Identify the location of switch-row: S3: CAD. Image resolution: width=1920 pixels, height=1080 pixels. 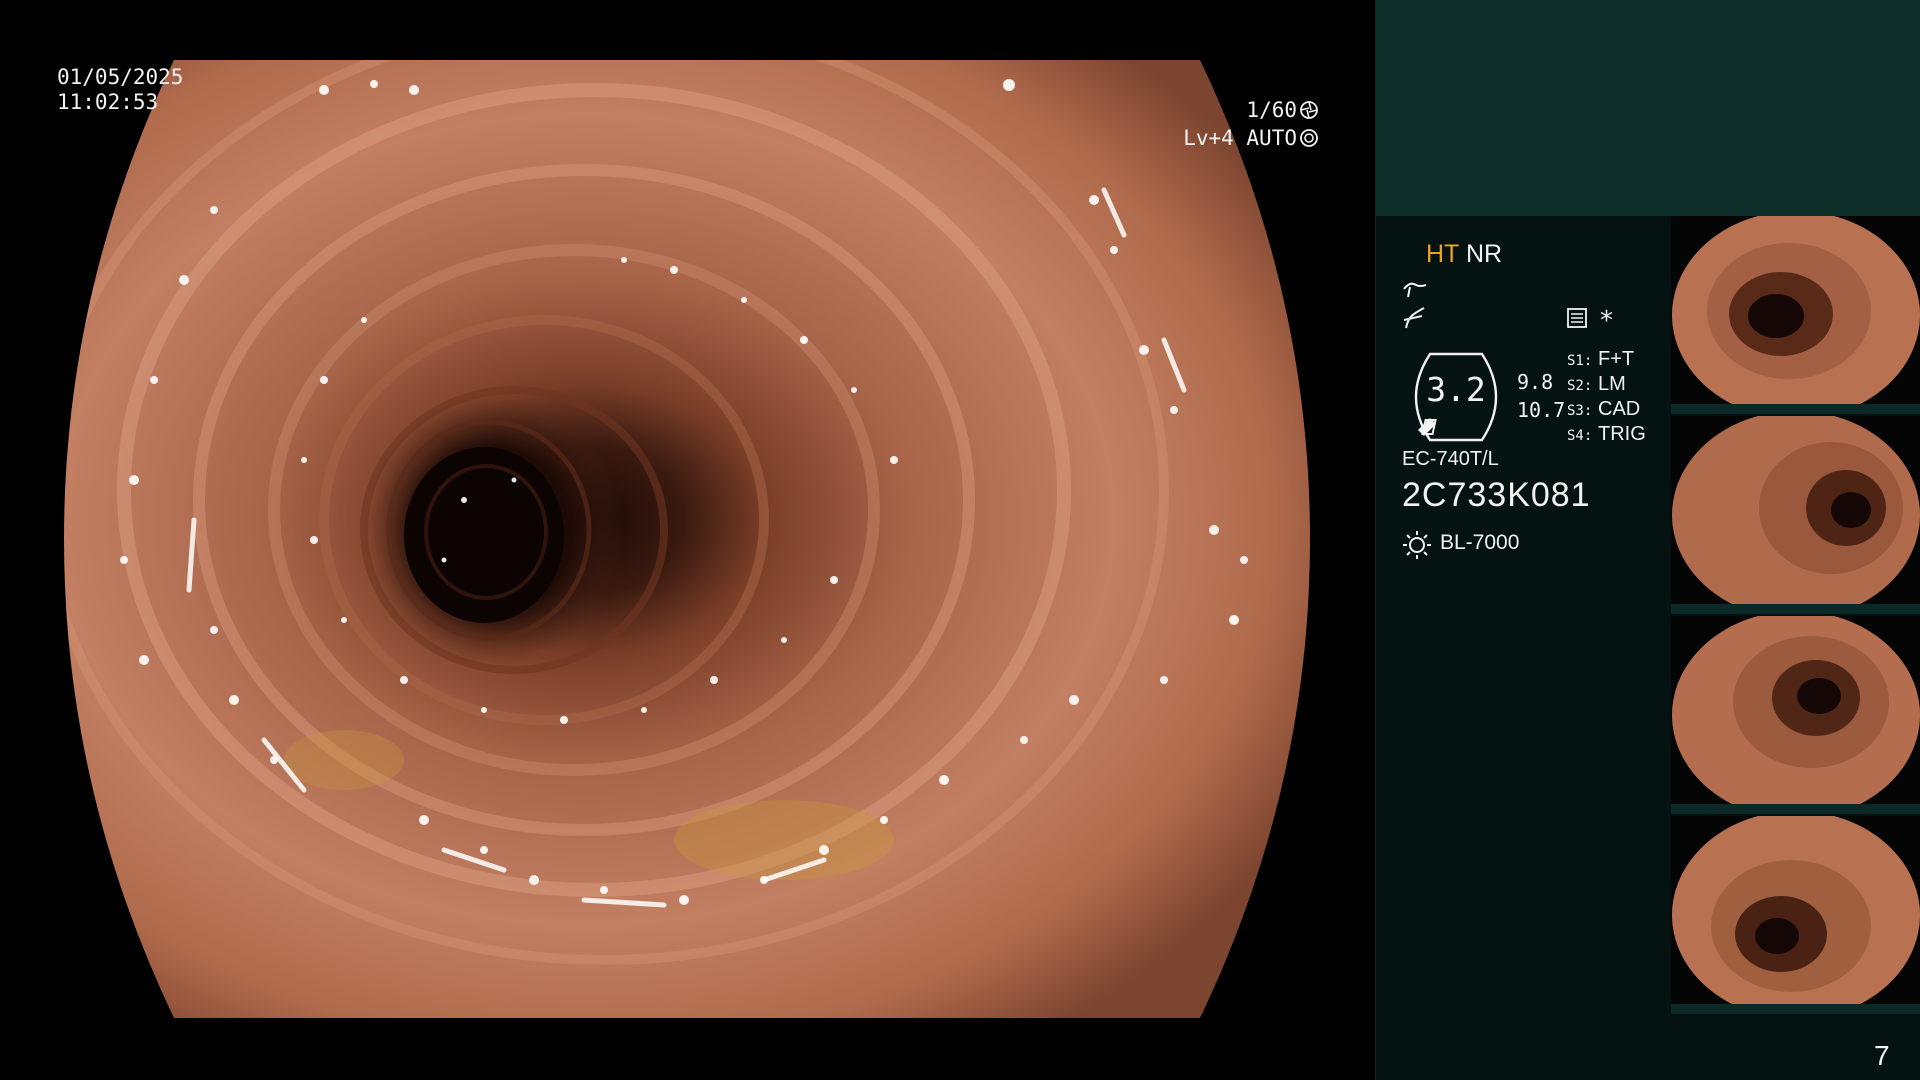
(1606, 410).